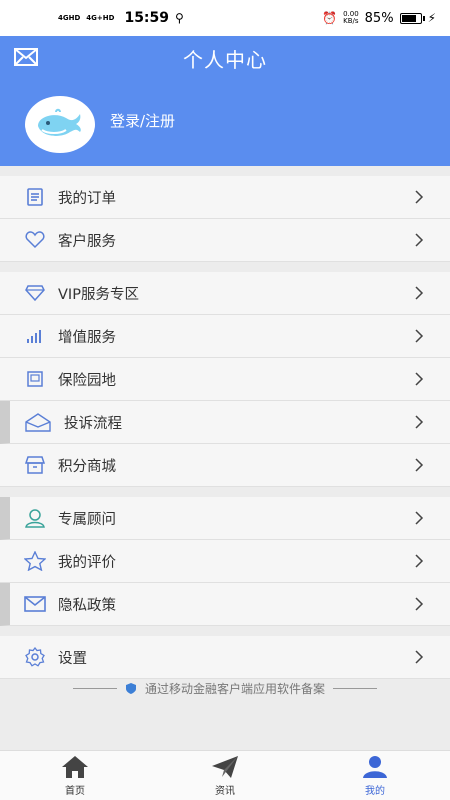  What do you see at coordinates (75, 791) in the screenshot?
I see `tab-label: 首页` at bounding box center [75, 791].